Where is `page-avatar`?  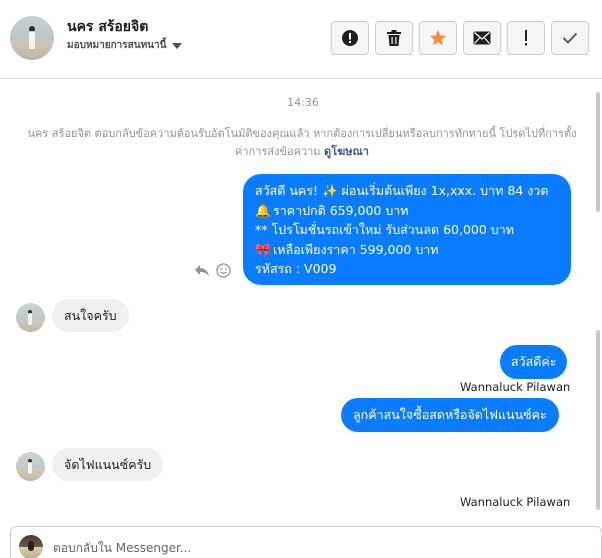 page-avatar is located at coordinates (31, 546).